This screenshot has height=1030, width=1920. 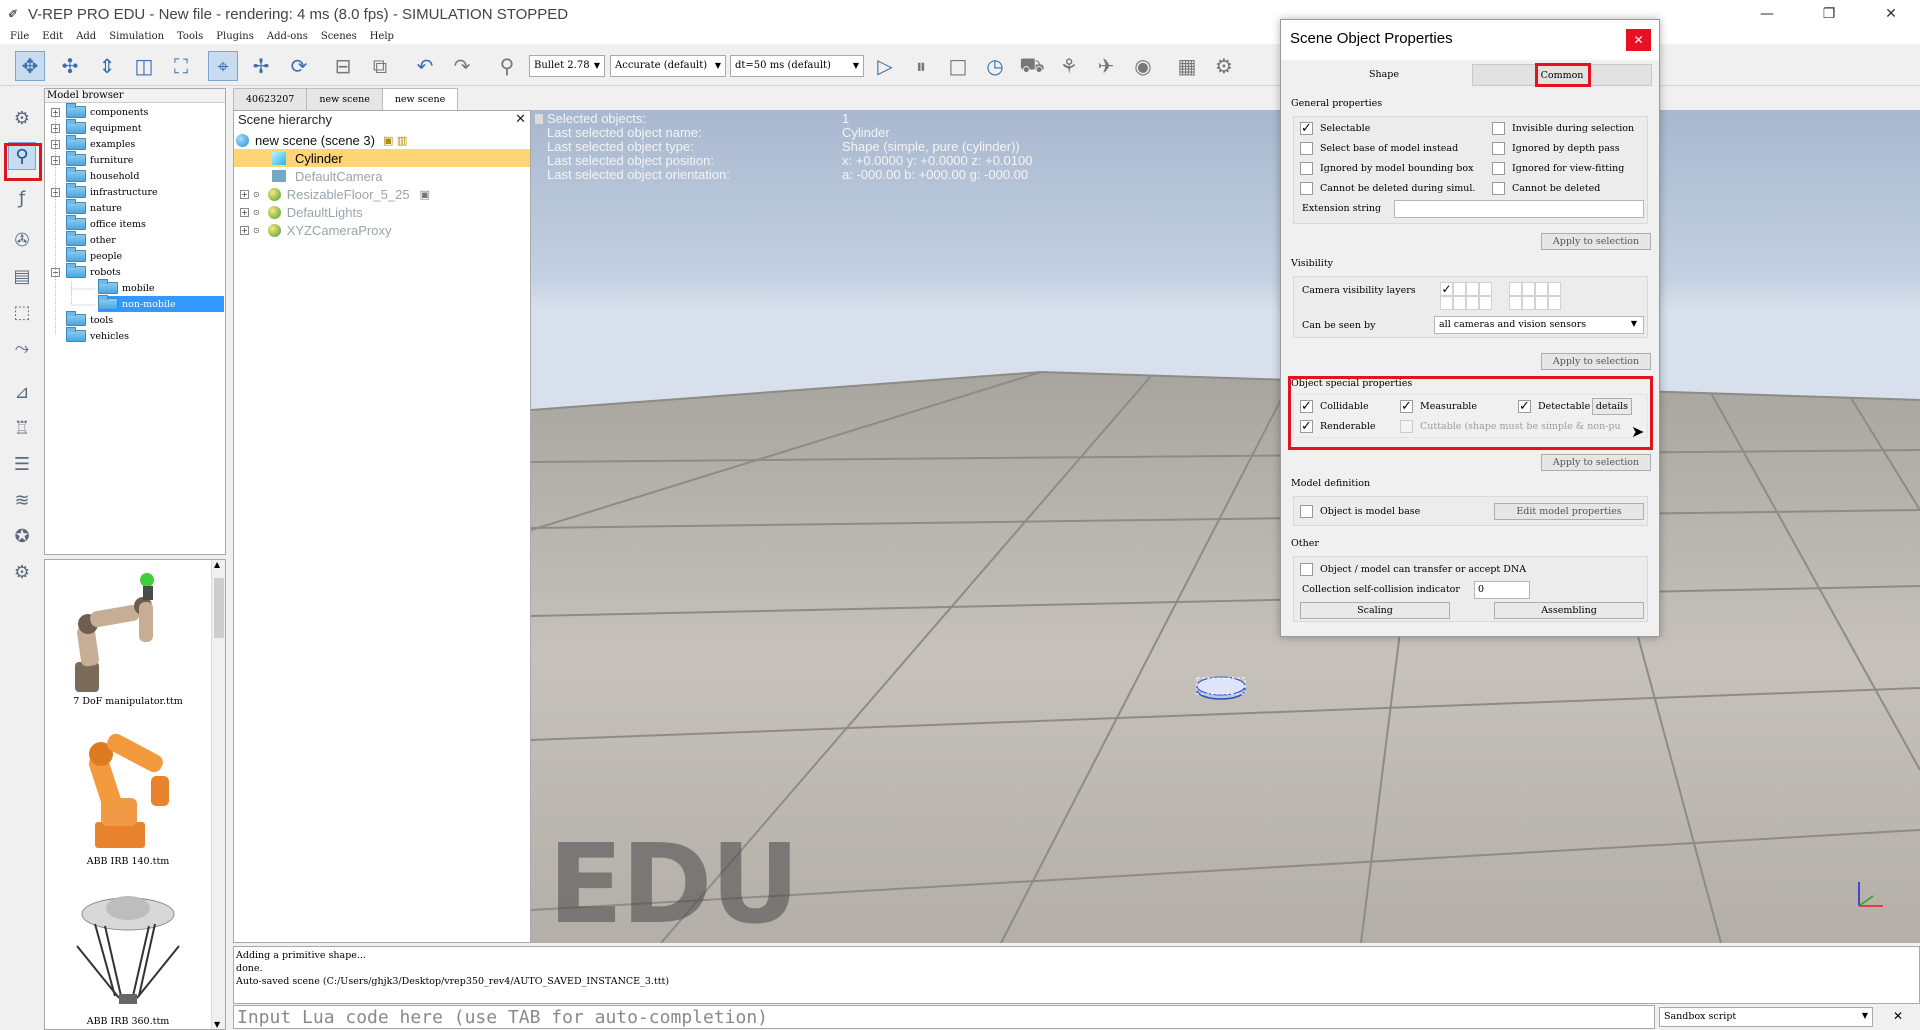 I want to click on dna-checkbox, so click(x=1306, y=569).